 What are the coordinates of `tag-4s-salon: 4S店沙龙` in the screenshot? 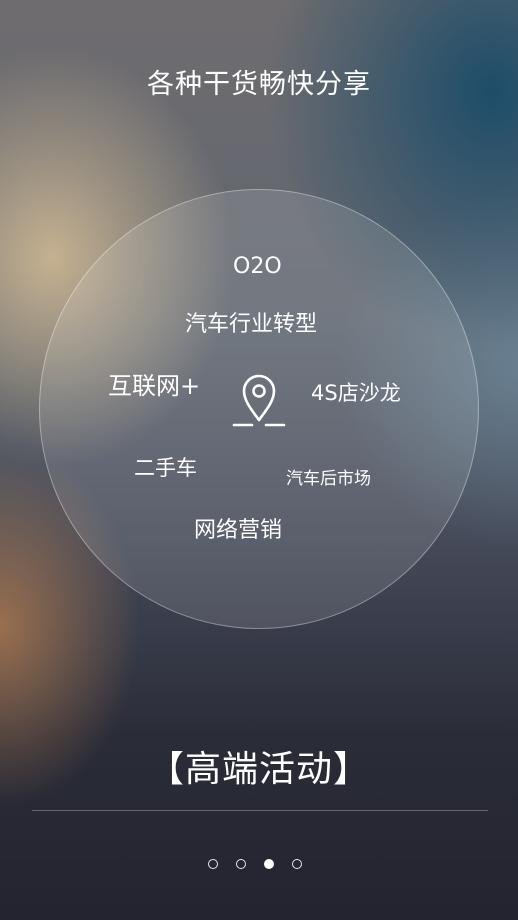 It's located at (356, 393).